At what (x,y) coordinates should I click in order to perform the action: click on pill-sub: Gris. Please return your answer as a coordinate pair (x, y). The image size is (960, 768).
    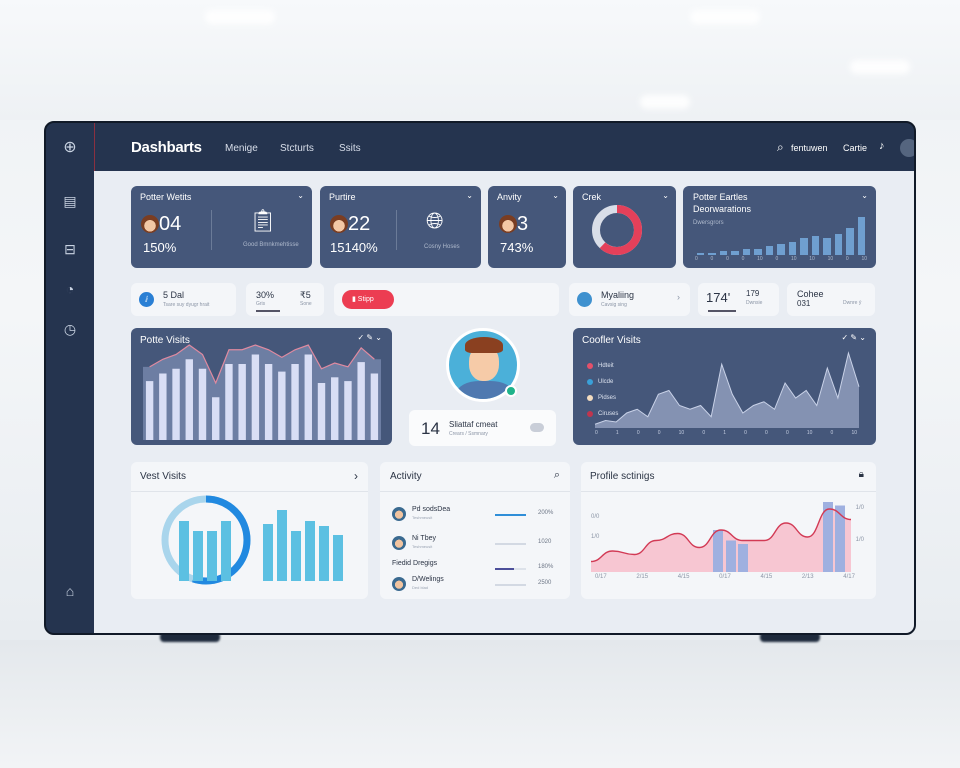
    Looking at the image, I should click on (261, 304).